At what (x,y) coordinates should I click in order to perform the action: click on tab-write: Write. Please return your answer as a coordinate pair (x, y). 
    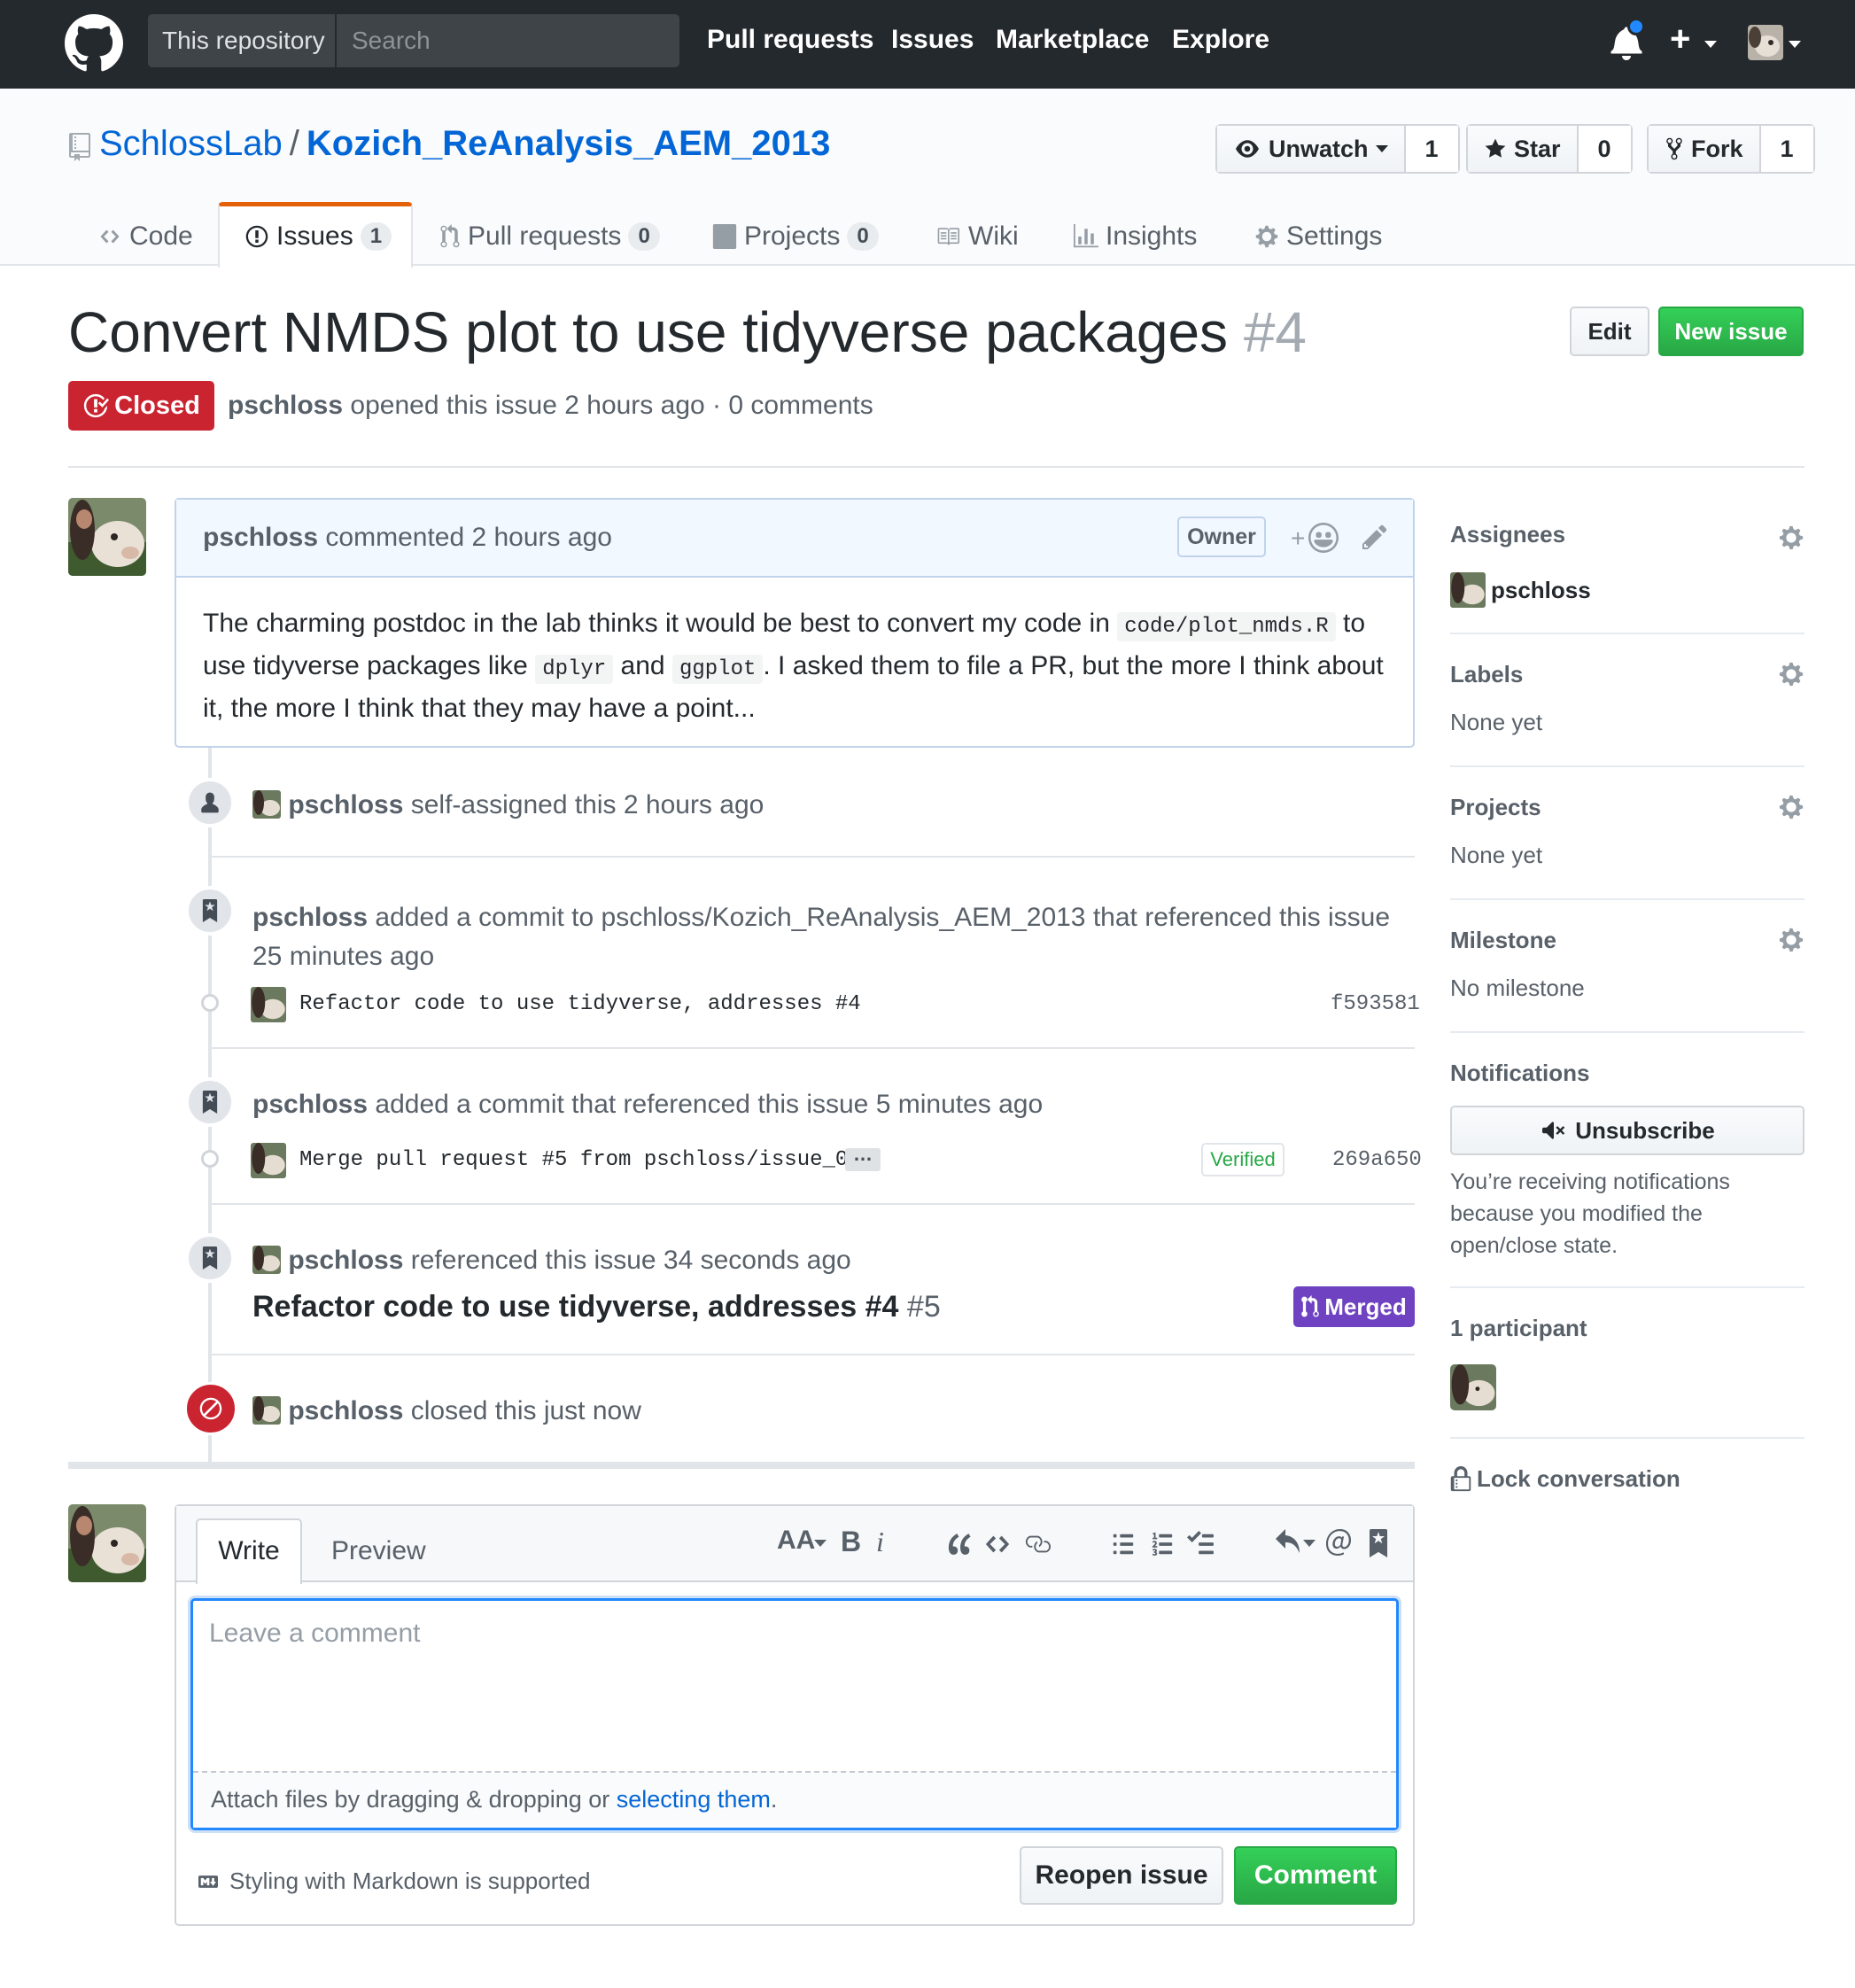
    Looking at the image, I should click on (249, 1551).